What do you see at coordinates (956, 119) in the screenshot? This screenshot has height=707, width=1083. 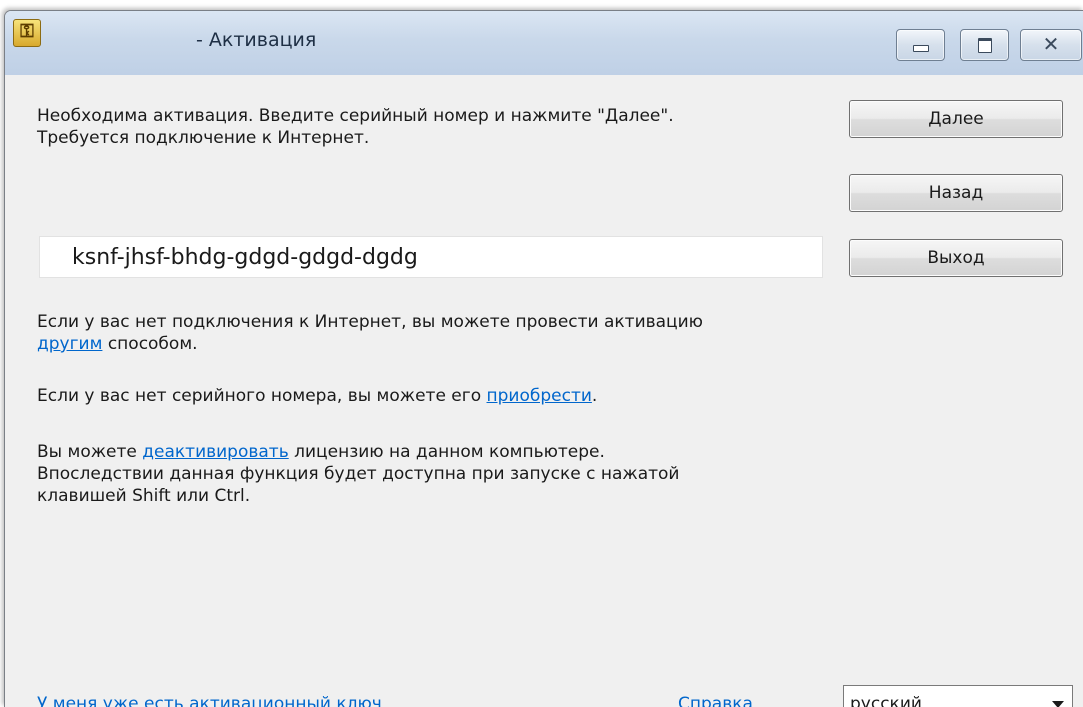 I see `next-button: Далее` at bounding box center [956, 119].